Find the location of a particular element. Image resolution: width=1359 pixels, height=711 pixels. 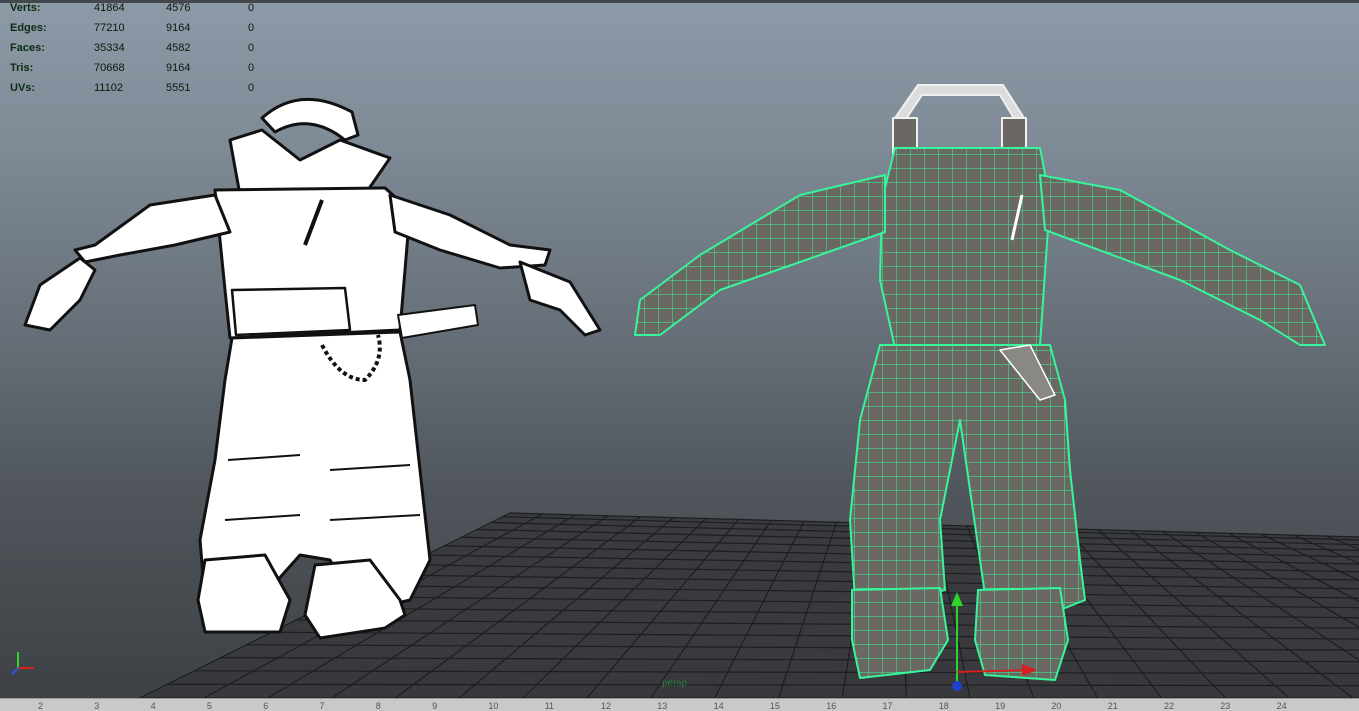

hud-value-object: 4582 is located at coordinates (178, 48).